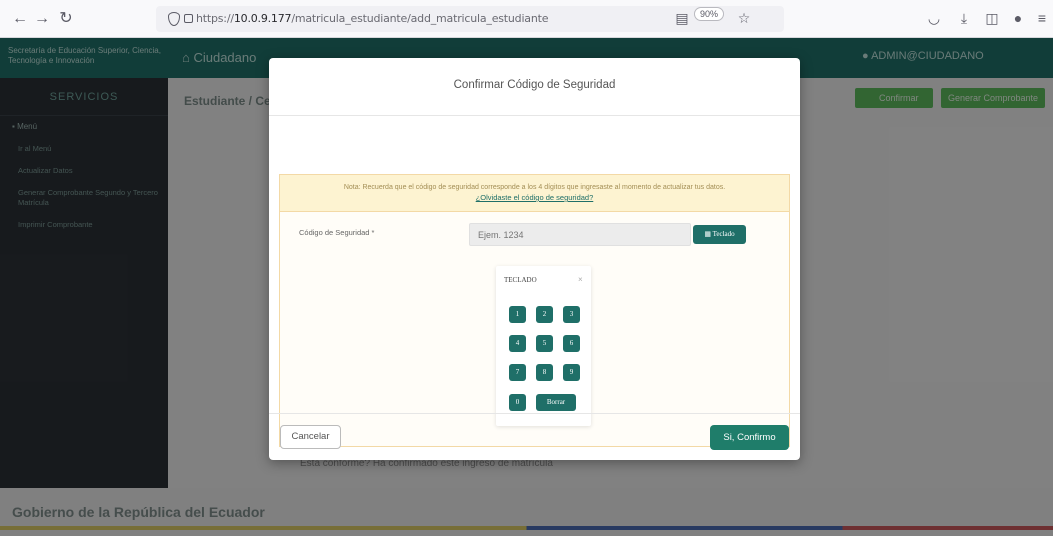 The height and width of the screenshot is (536, 1053). What do you see at coordinates (556, 402) in the screenshot?
I see `delete-key: Borrar` at bounding box center [556, 402].